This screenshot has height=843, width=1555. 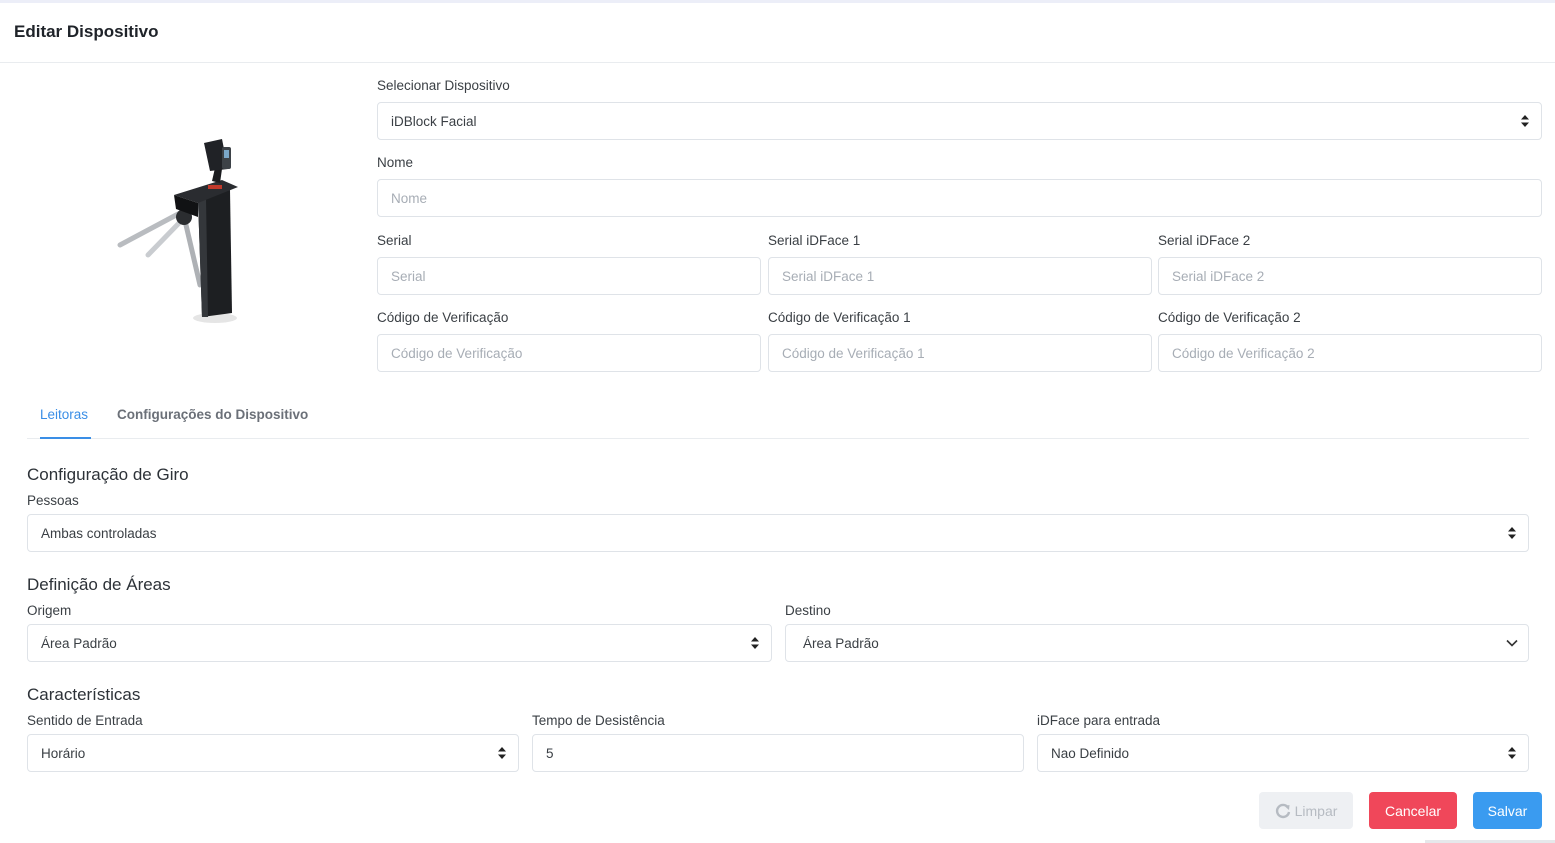 What do you see at coordinates (1099, 720) in the screenshot?
I see `idface-label: iDFace para entrada` at bounding box center [1099, 720].